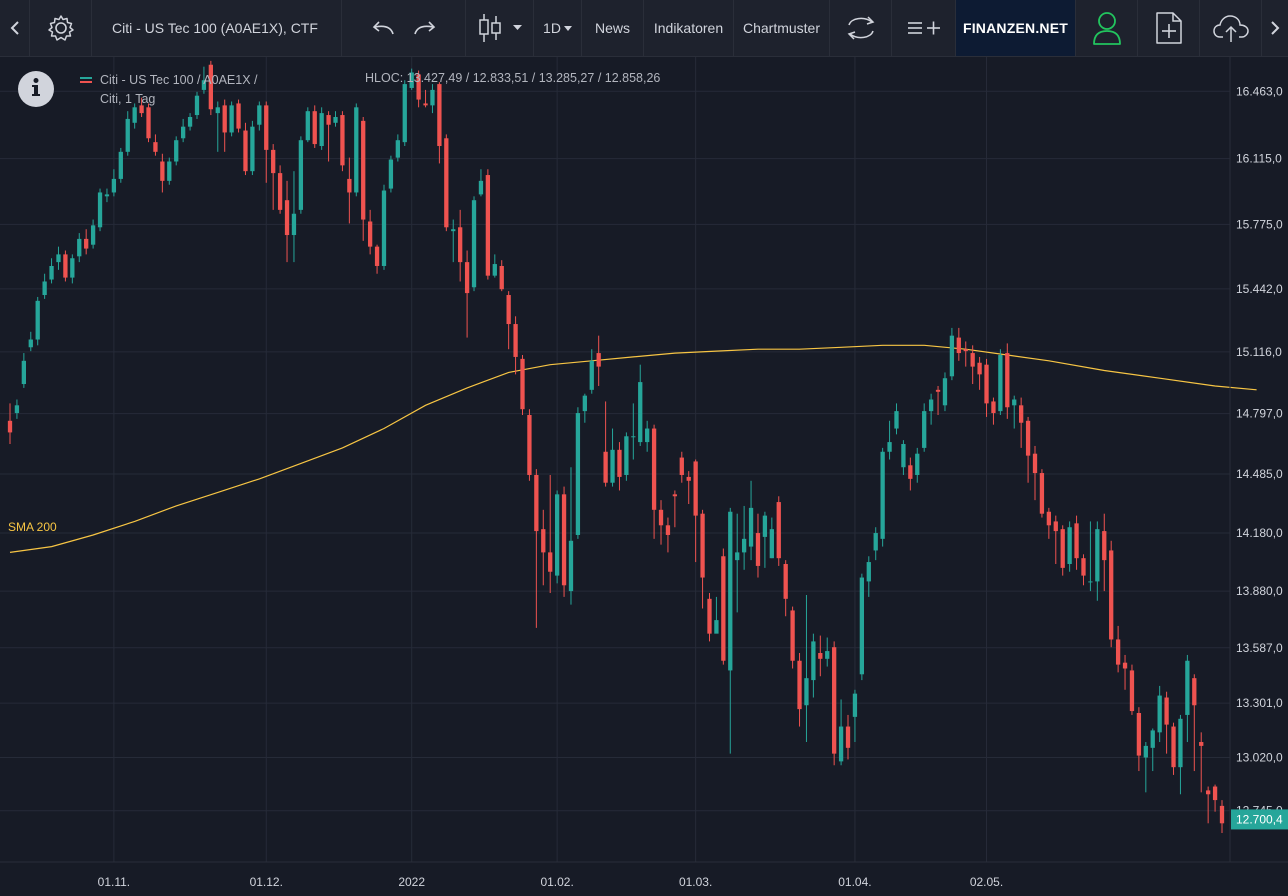 The width and height of the screenshot is (1288, 896). Describe the element at coordinates (114, 882) in the screenshot. I see `x-tick-label: 01.11.` at that location.